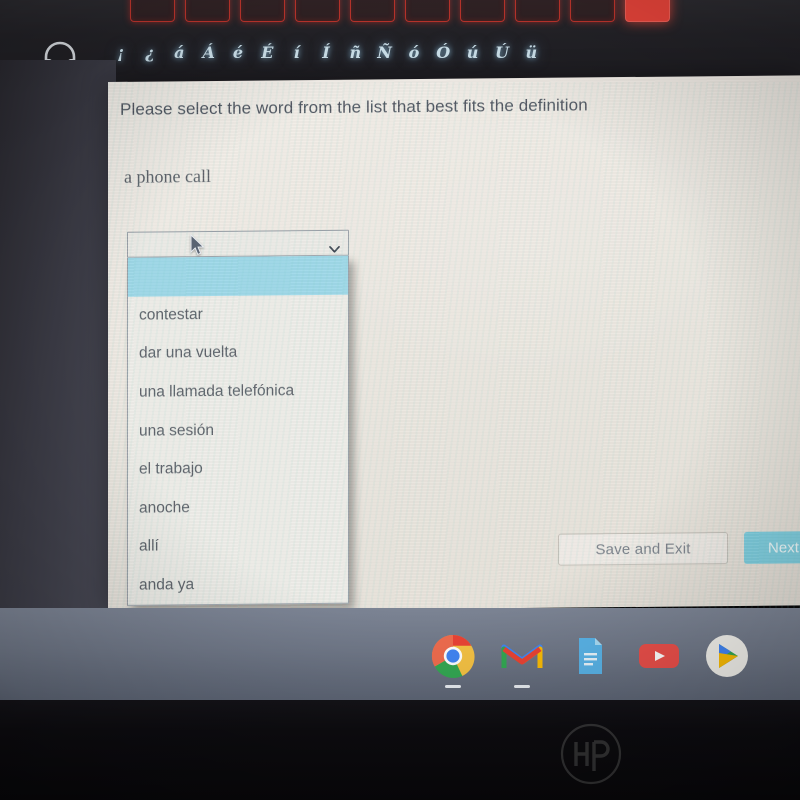 The height and width of the screenshot is (800, 800). I want to click on laptop-left-bezel, so click(58, 340).